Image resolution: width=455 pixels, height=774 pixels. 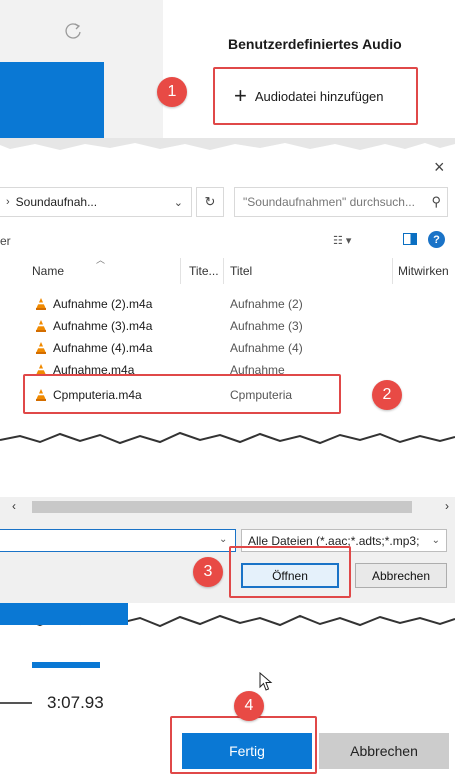 What do you see at coordinates (14, 506) in the screenshot?
I see `scroll-left-icon: ‹` at bounding box center [14, 506].